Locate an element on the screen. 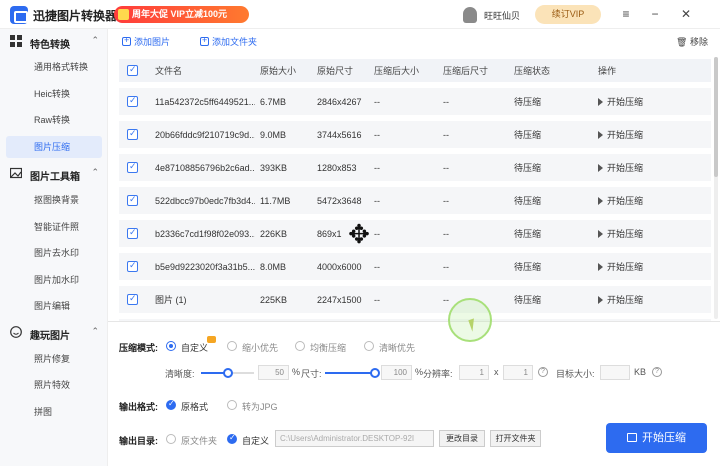 Image resolution: width=720 pixels, height=466 pixels. format-original-radio is located at coordinates (171, 404).